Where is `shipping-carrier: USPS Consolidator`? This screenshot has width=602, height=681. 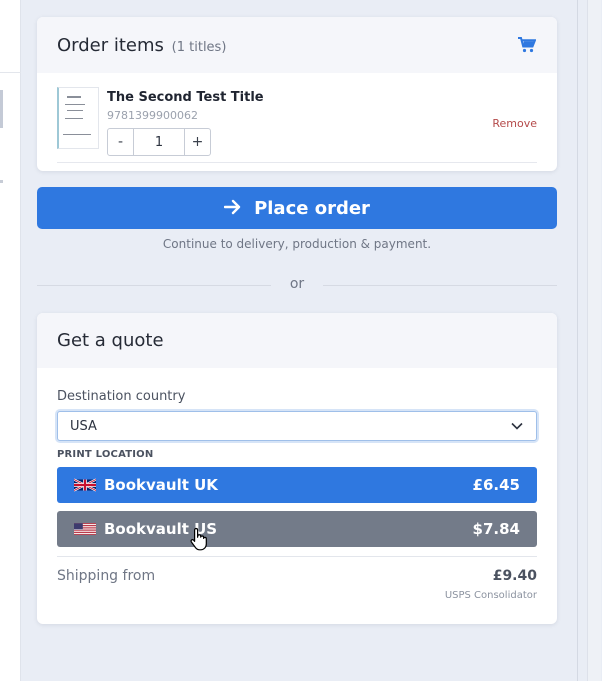 shipping-carrier: USPS Consolidator is located at coordinates (490, 595).